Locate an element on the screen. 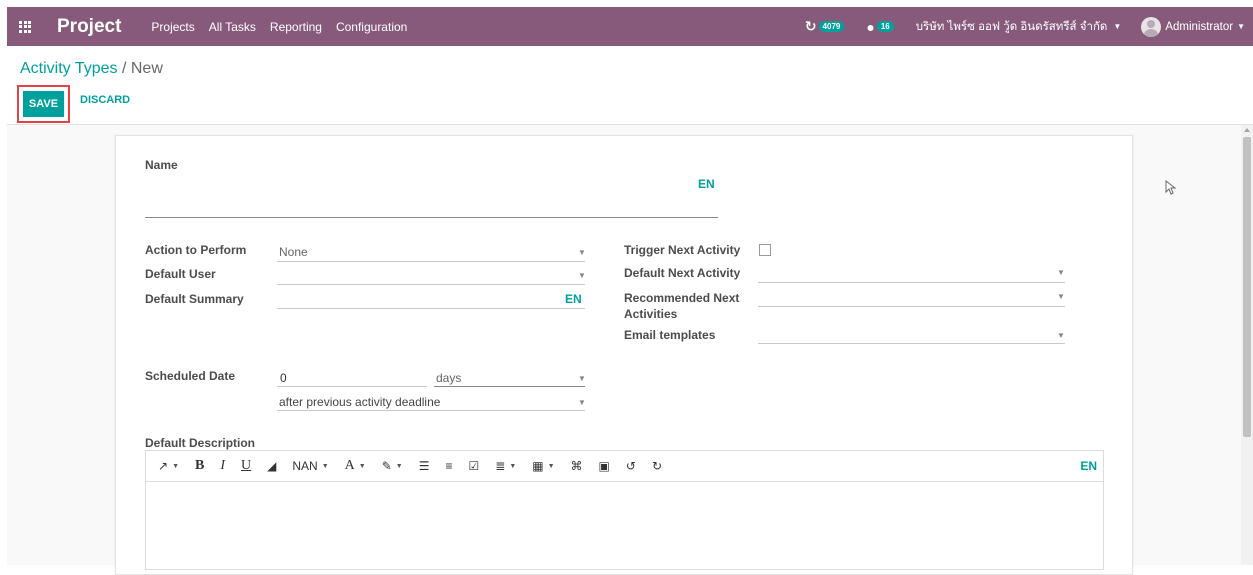 This screenshot has width=1253, height=575. italic-icon: I is located at coordinates (222, 466).